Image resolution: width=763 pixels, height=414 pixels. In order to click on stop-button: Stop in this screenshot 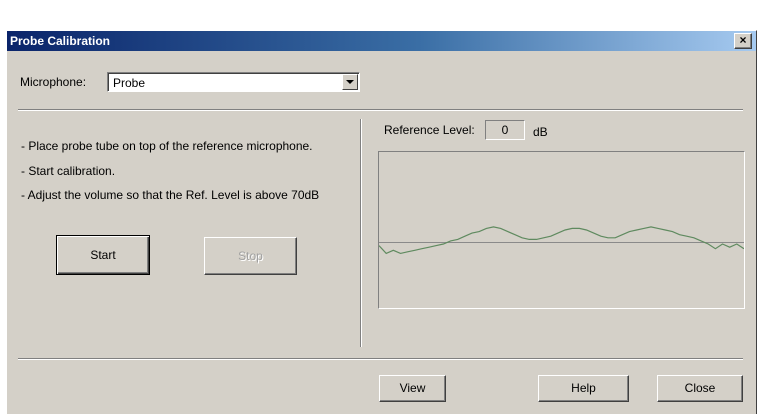, I will do `click(250, 256)`.